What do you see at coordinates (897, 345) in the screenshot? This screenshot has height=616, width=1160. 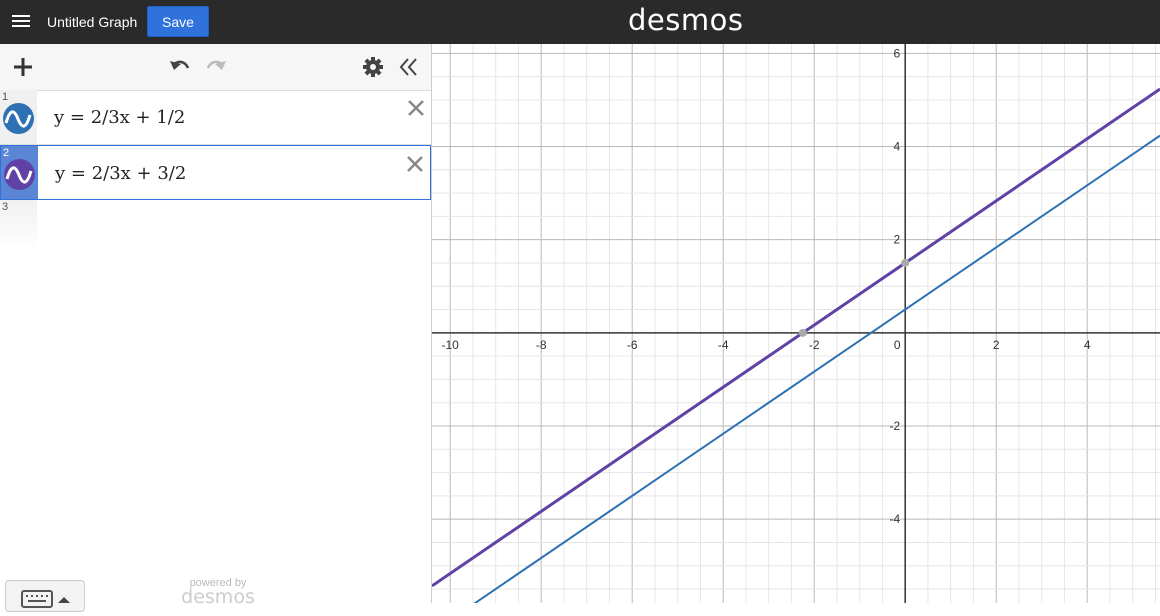 I see `x-tick-label: 0` at bounding box center [897, 345].